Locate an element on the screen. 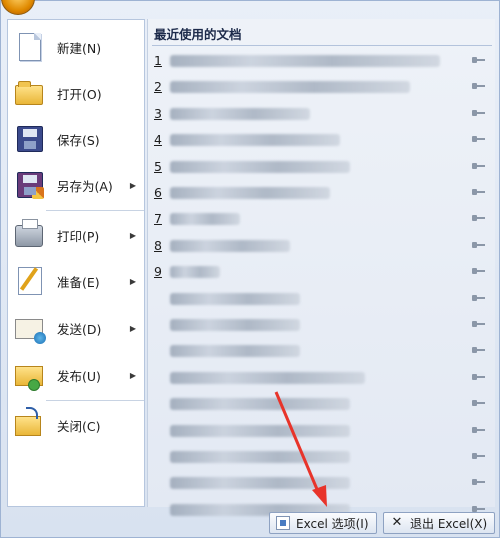  recent-document-row: 7 is located at coordinates (320, 219).